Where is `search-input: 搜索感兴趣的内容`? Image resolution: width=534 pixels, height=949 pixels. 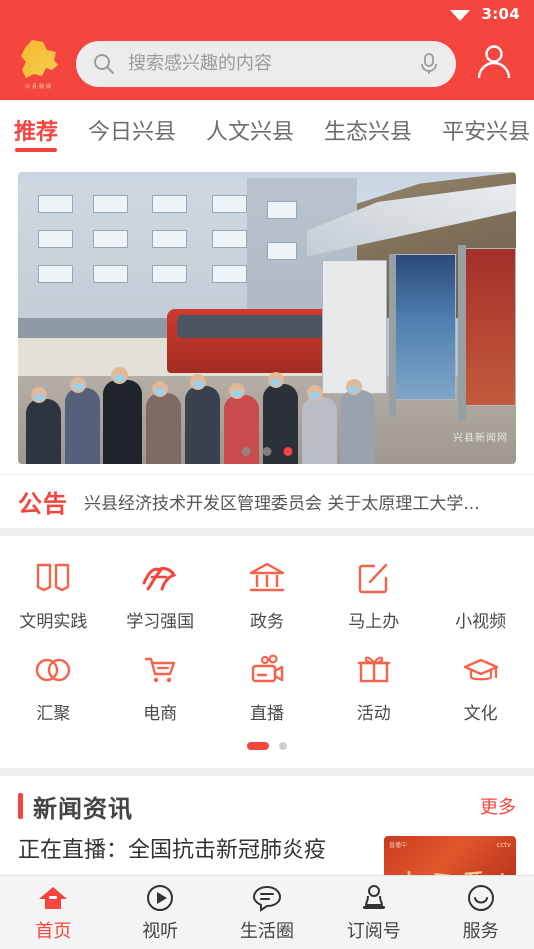
search-input: 搜索感兴趣的内容 is located at coordinates (267, 64).